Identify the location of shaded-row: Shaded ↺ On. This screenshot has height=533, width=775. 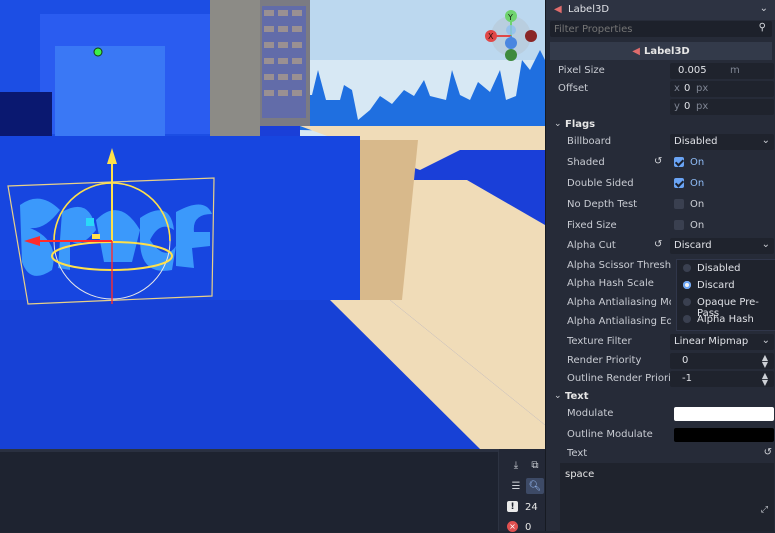
(660, 163).